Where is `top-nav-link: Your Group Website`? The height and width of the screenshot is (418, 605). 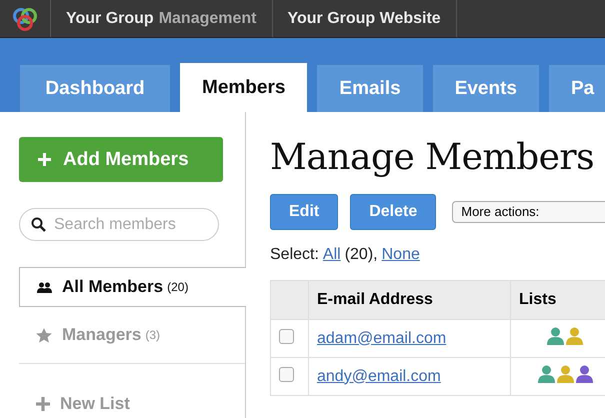
top-nav-link: Your Group Website is located at coordinates (364, 18).